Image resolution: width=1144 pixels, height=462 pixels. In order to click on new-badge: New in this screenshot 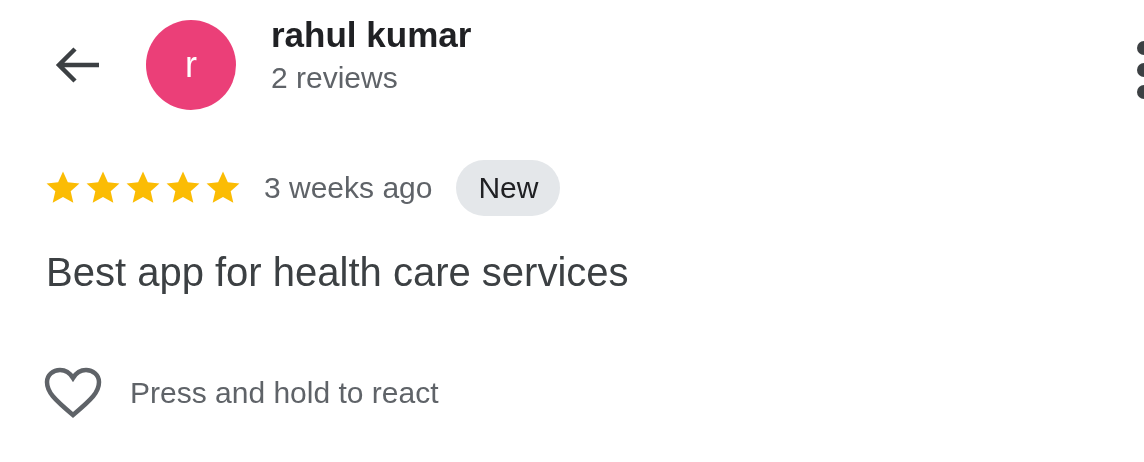, I will do `click(508, 188)`.